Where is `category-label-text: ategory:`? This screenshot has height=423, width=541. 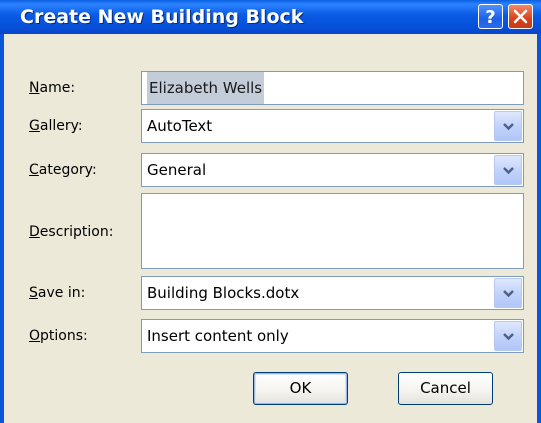 category-label-text: ategory: is located at coordinates (67, 170).